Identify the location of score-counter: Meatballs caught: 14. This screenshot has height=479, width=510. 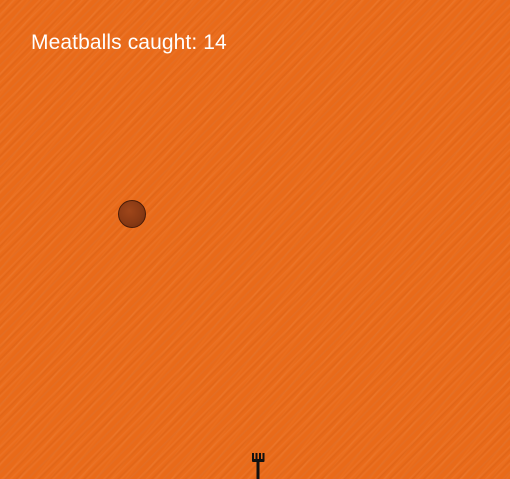
(129, 42).